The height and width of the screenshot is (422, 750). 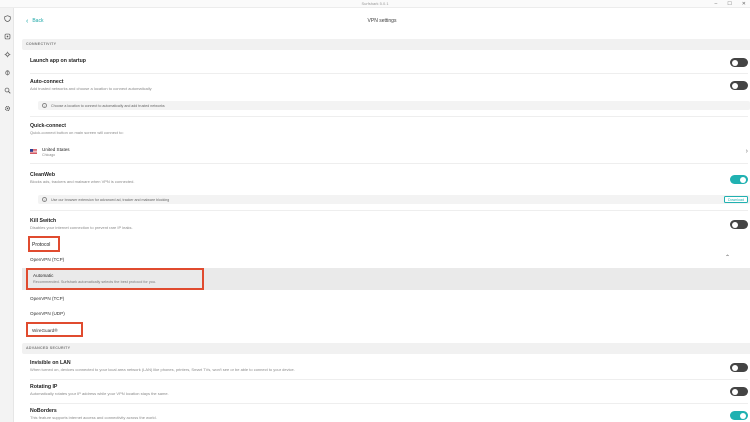 What do you see at coordinates (48, 126) in the screenshot?
I see `quick-connect-title: Quick-connect` at bounding box center [48, 126].